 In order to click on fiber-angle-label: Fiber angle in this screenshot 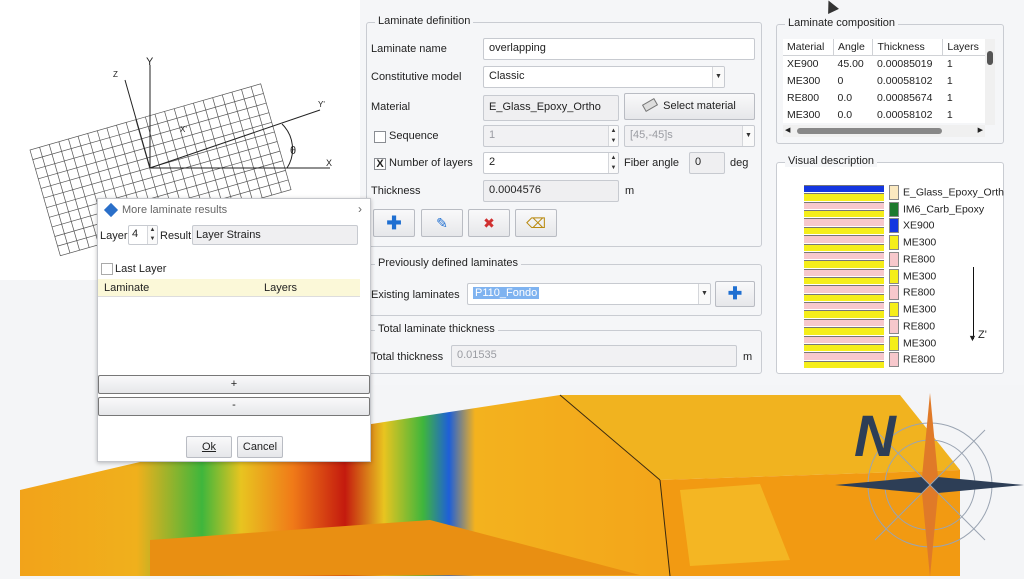, I will do `click(652, 163)`.